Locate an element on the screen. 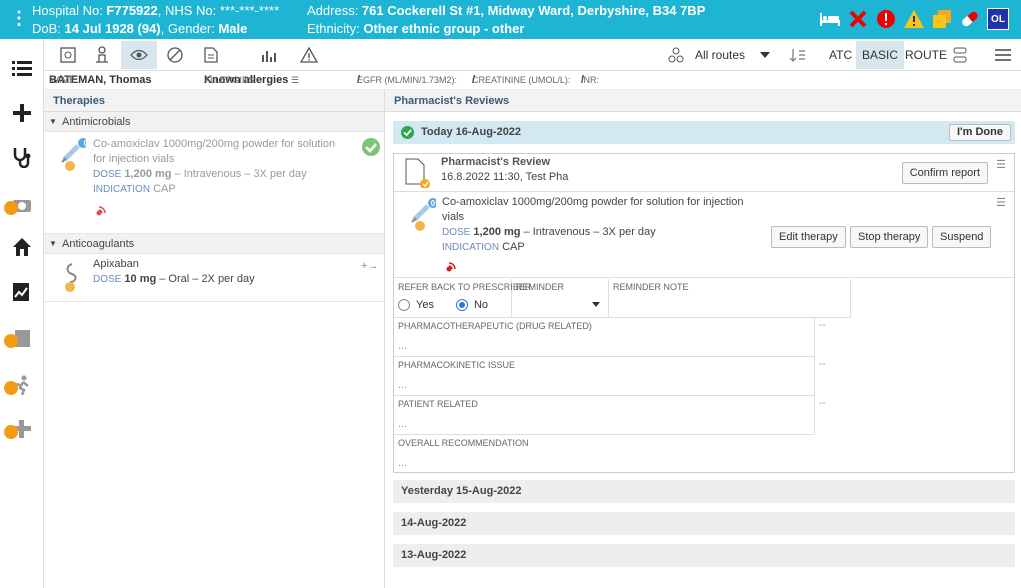 Image resolution: width=1021 pixels, height=588 pixels. no-label: No is located at coordinates (481, 305).